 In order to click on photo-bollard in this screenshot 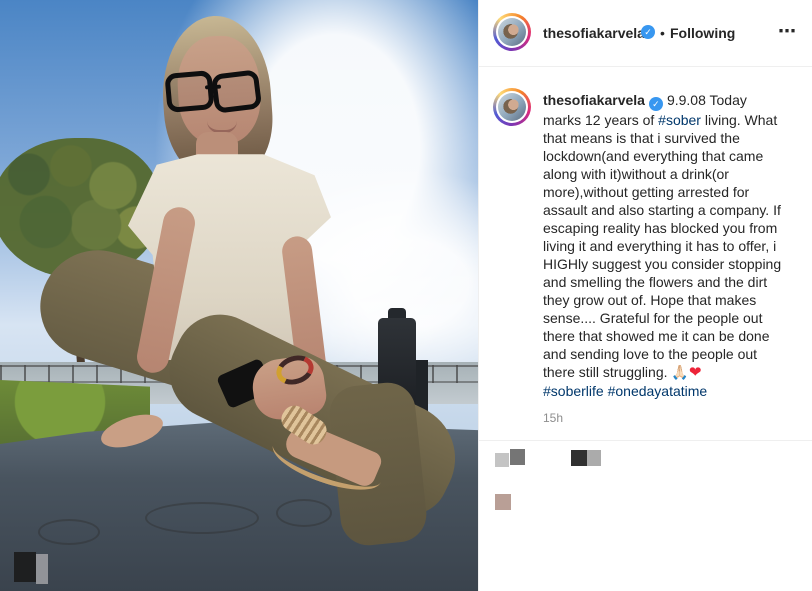, I will do `click(397, 365)`.